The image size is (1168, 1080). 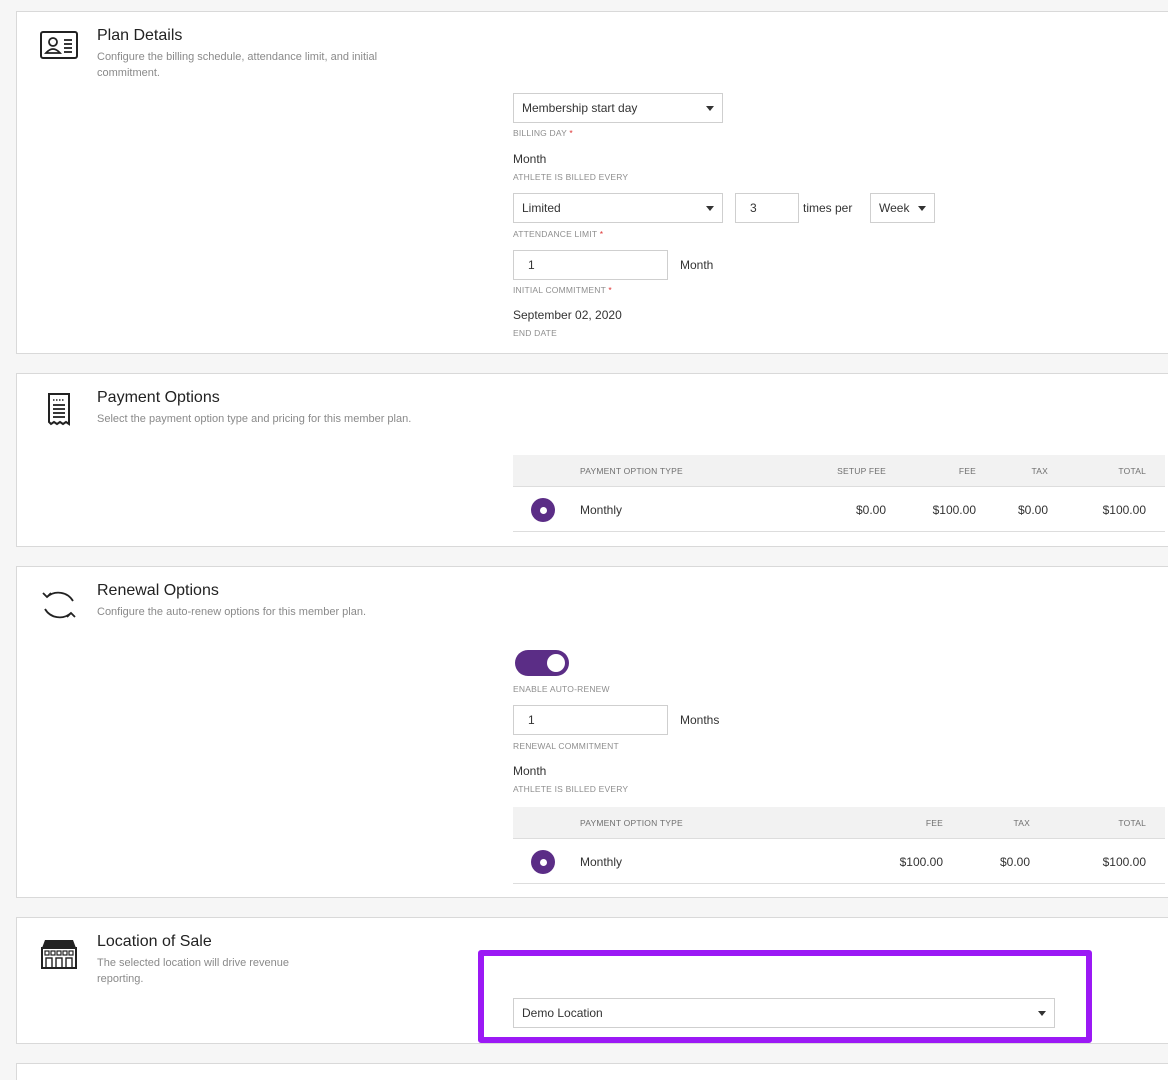 What do you see at coordinates (870, 510) in the screenshot?
I see `payment-option-setup-fee: $0.00` at bounding box center [870, 510].